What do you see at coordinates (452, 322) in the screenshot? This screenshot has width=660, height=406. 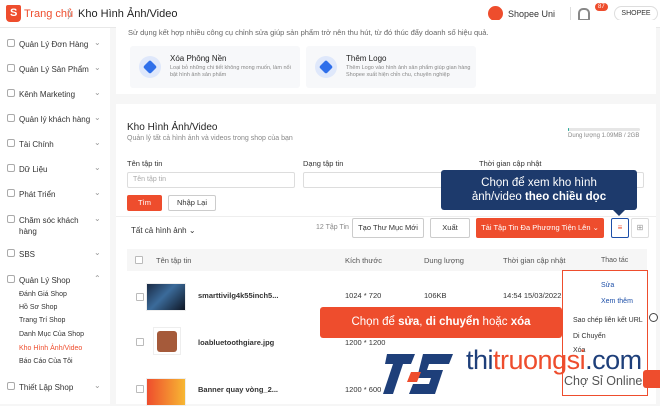 I see `callout-text-bold: di chuyển` at bounding box center [452, 322].